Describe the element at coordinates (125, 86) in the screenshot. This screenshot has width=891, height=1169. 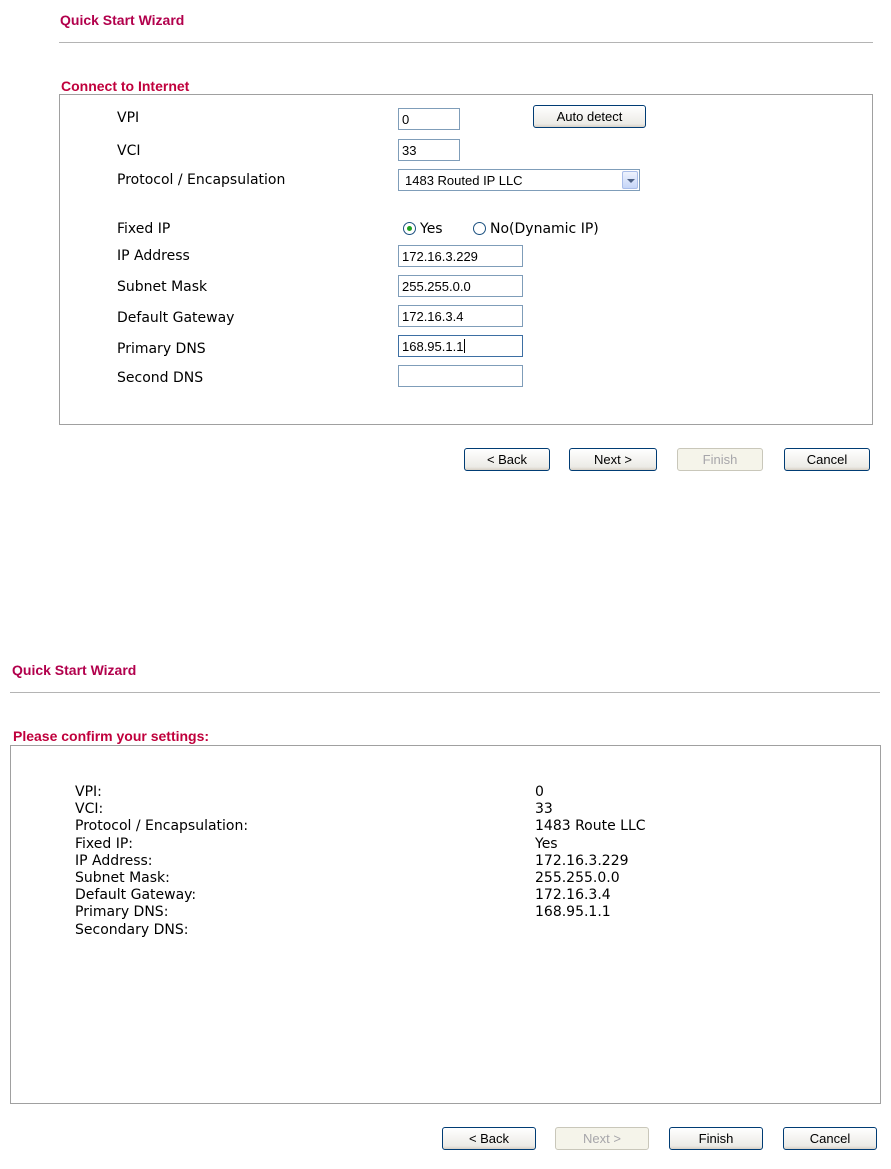
I see `section-title: Connect to Internet` at that location.